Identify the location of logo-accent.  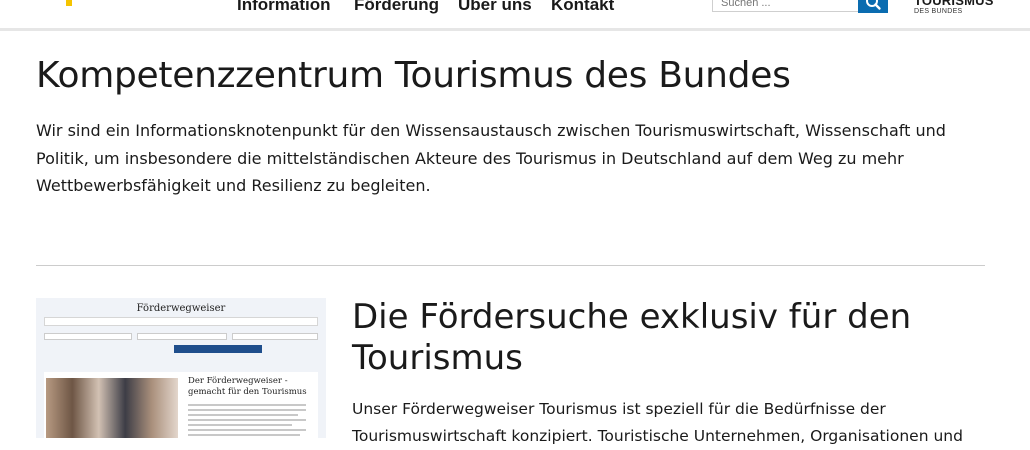
(69, 3).